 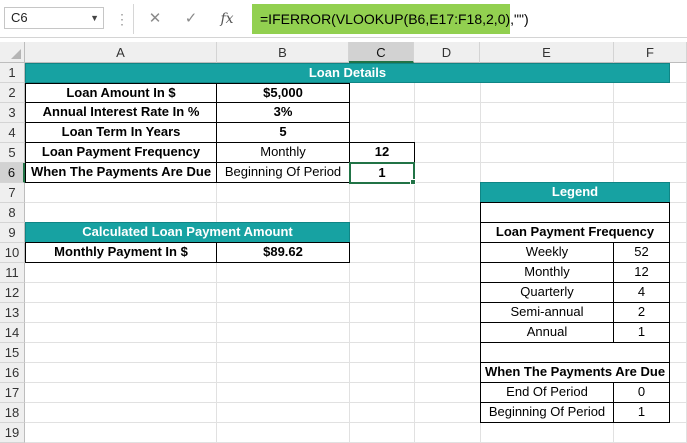 What do you see at coordinates (12, 113) in the screenshot?
I see `row-header-3: 3` at bounding box center [12, 113].